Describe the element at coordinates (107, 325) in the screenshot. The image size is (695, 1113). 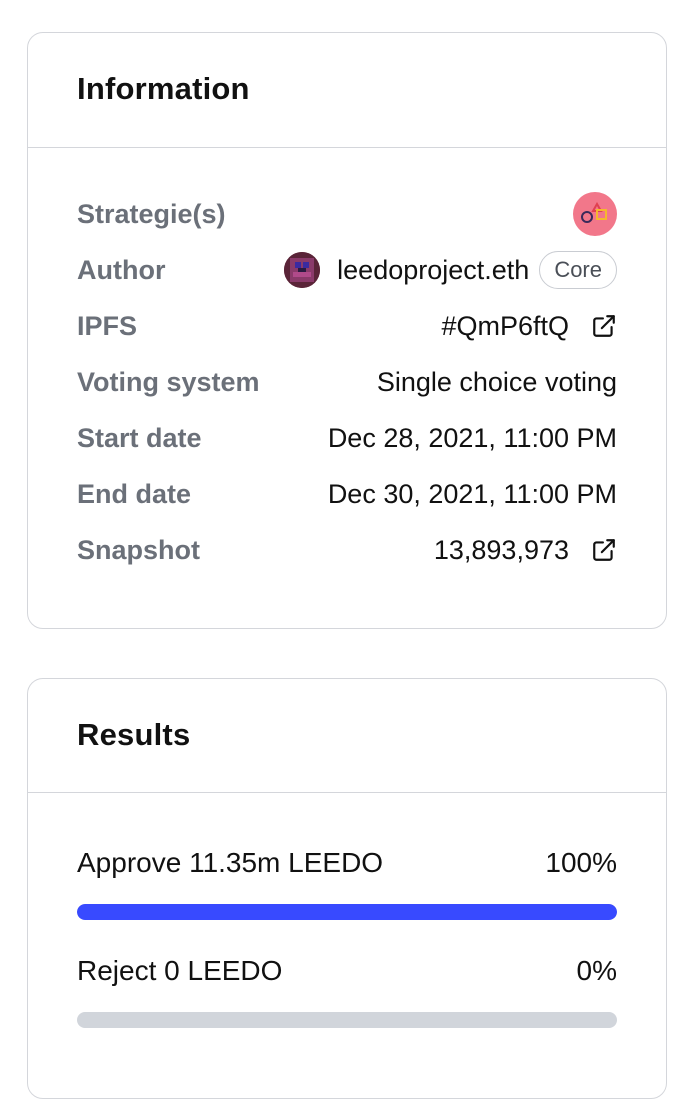
I see `ipfs-label: IPFS` at that location.